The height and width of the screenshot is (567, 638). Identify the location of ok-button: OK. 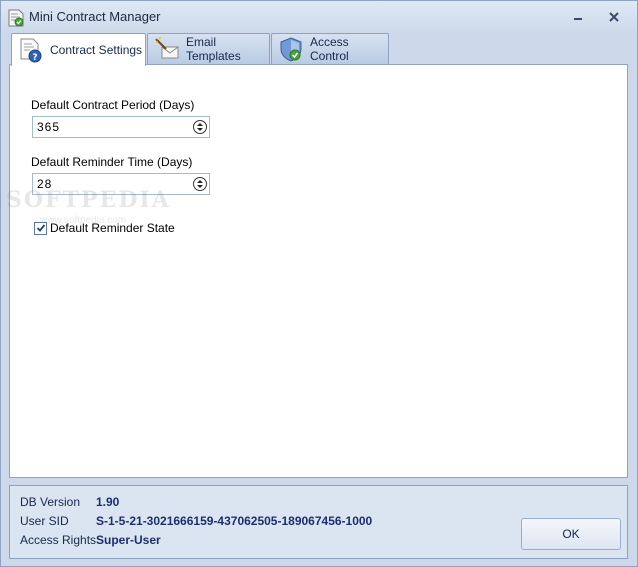
(571, 534).